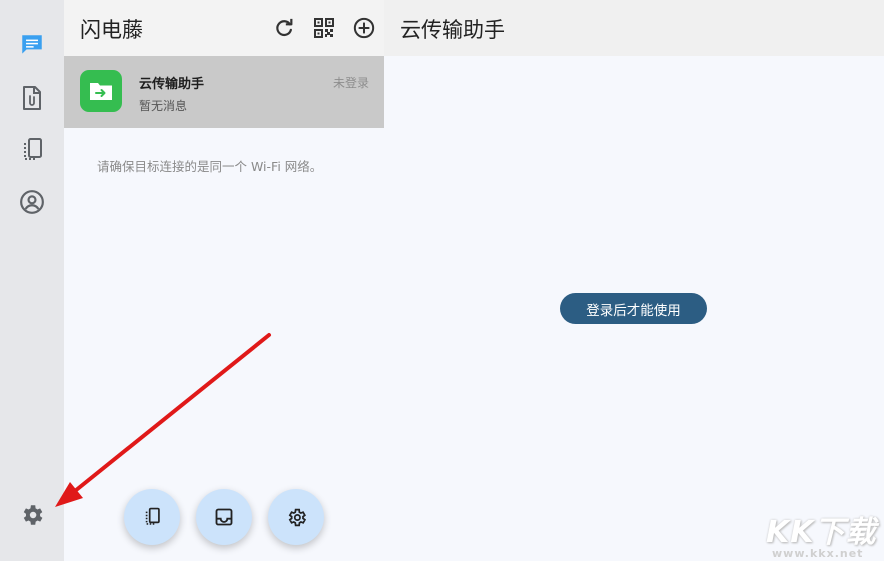  I want to click on fab-devices-button, so click(152, 517).